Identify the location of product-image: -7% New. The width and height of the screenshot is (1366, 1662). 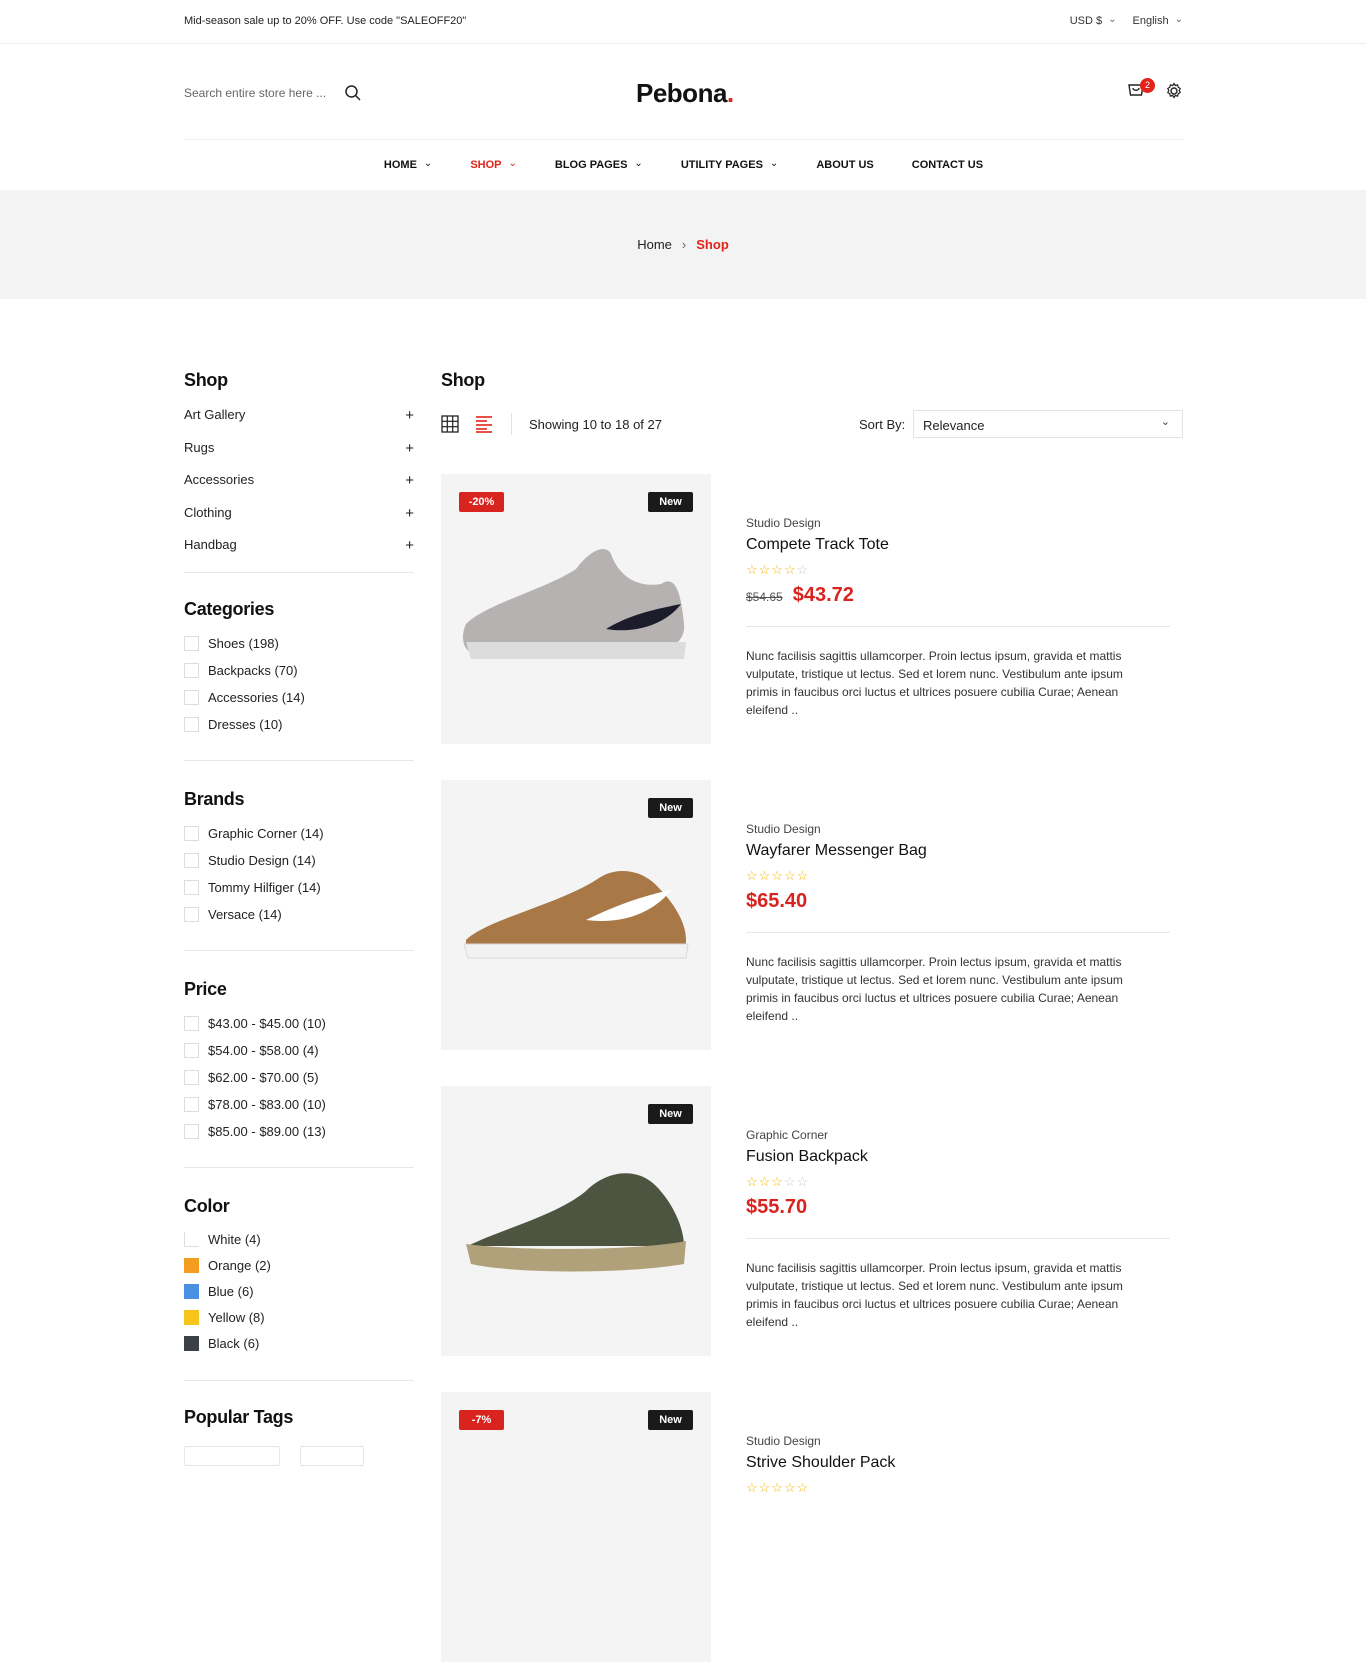
(576, 1527).